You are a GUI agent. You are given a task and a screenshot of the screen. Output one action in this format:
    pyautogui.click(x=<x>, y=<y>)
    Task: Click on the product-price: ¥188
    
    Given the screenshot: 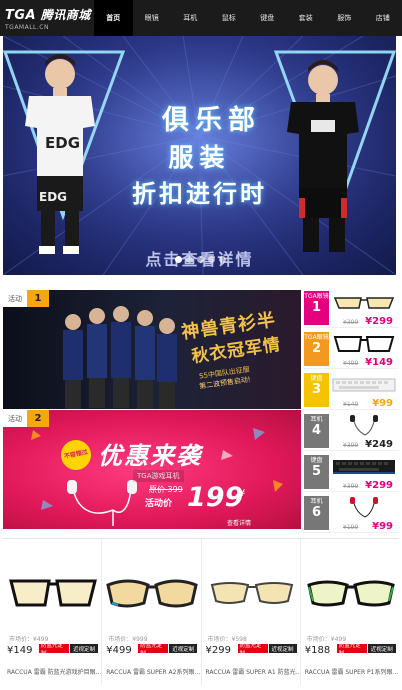 What is the action you would take?
    pyautogui.click(x=317, y=650)
    